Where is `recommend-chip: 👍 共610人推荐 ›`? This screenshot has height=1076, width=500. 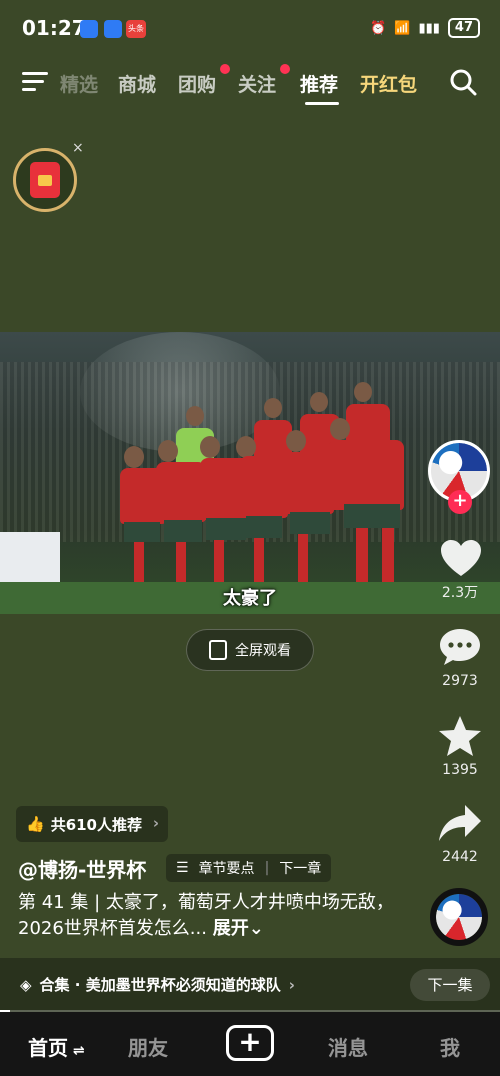 recommend-chip: 👍 共610人推荐 › is located at coordinates (92, 824).